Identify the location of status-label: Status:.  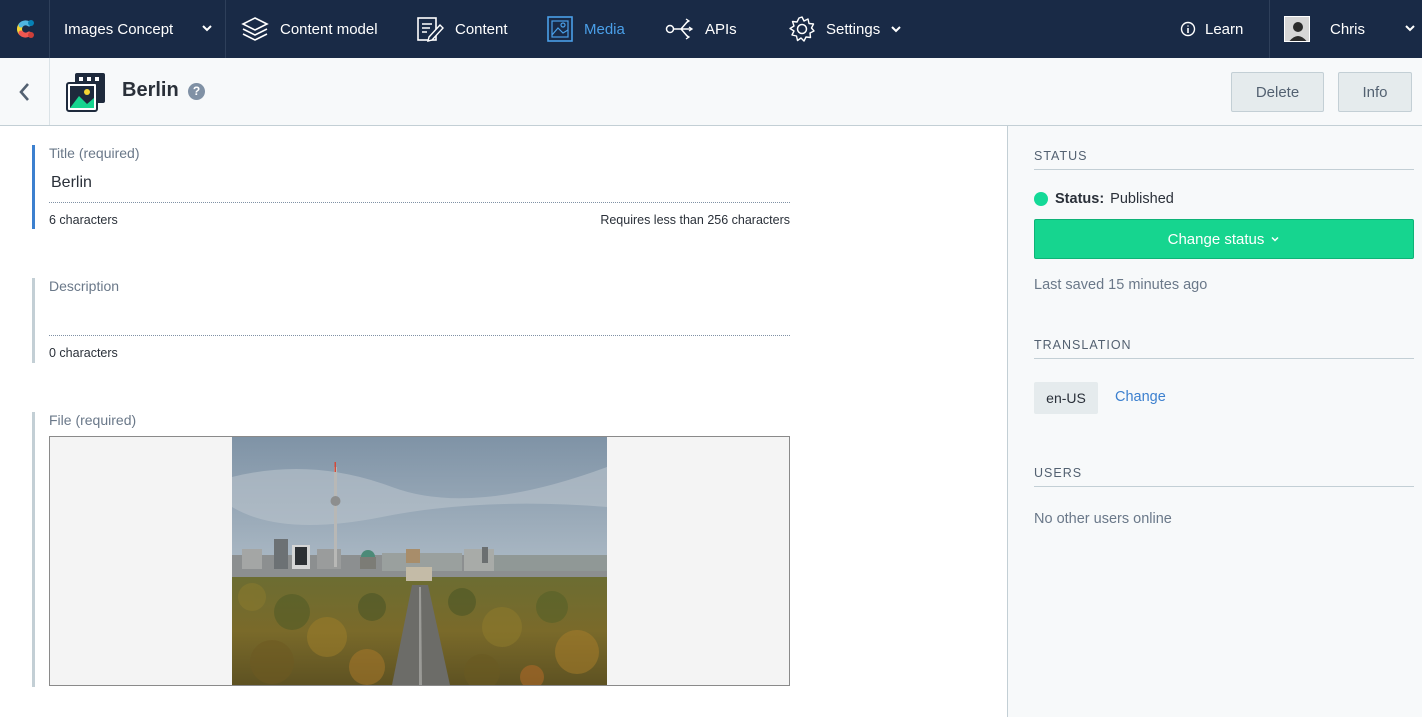
(1080, 199).